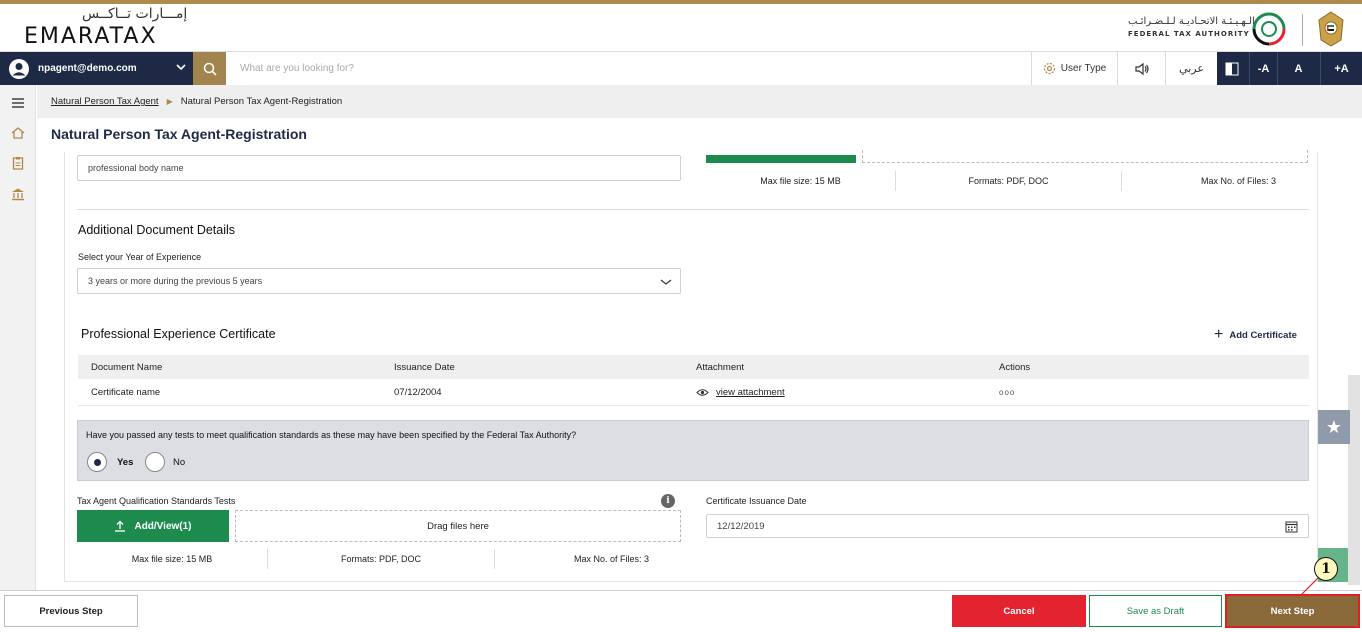 The width and height of the screenshot is (1362, 632). Describe the element at coordinates (1007, 526) in the screenshot. I see `certificate-date-input: 12/12/2019` at that location.